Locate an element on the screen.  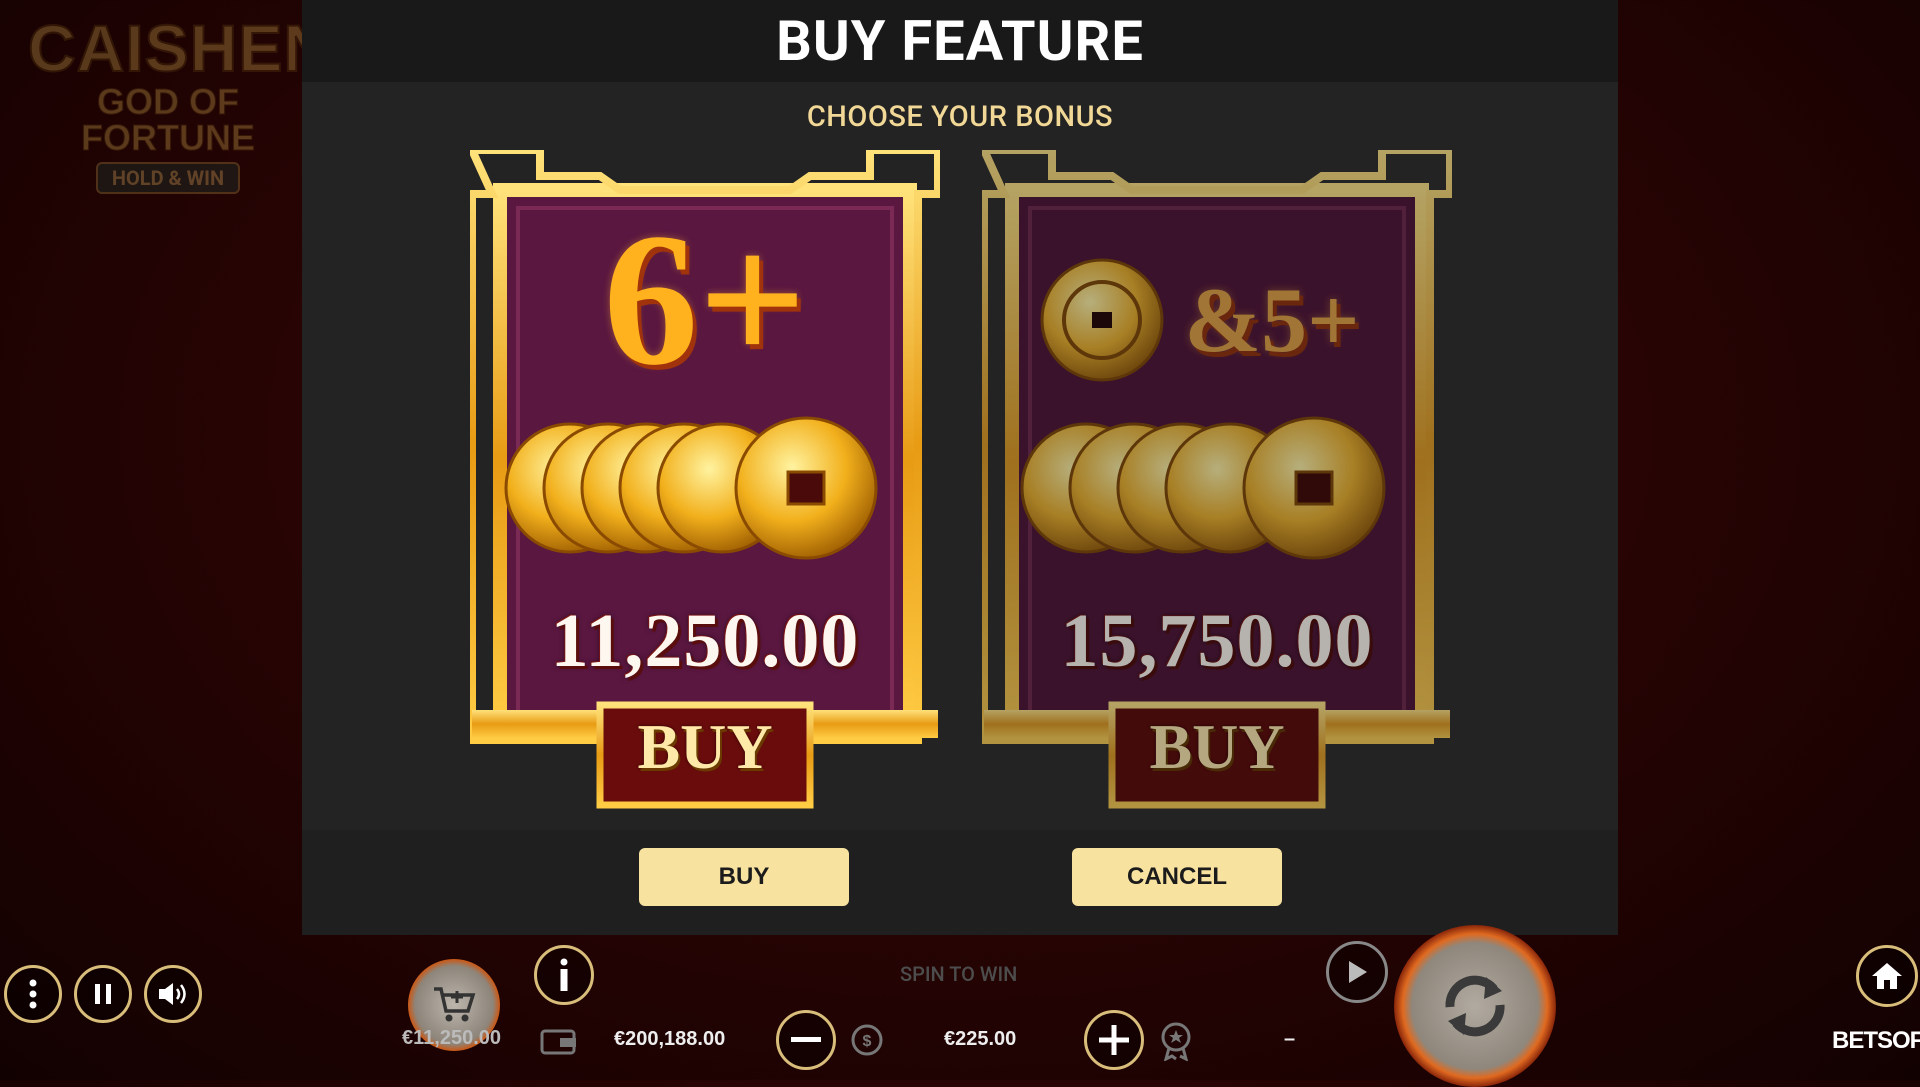
game-logo: CAISHEN GOD OF FORTUNE HOLD & WIN is located at coordinates (180, 102).